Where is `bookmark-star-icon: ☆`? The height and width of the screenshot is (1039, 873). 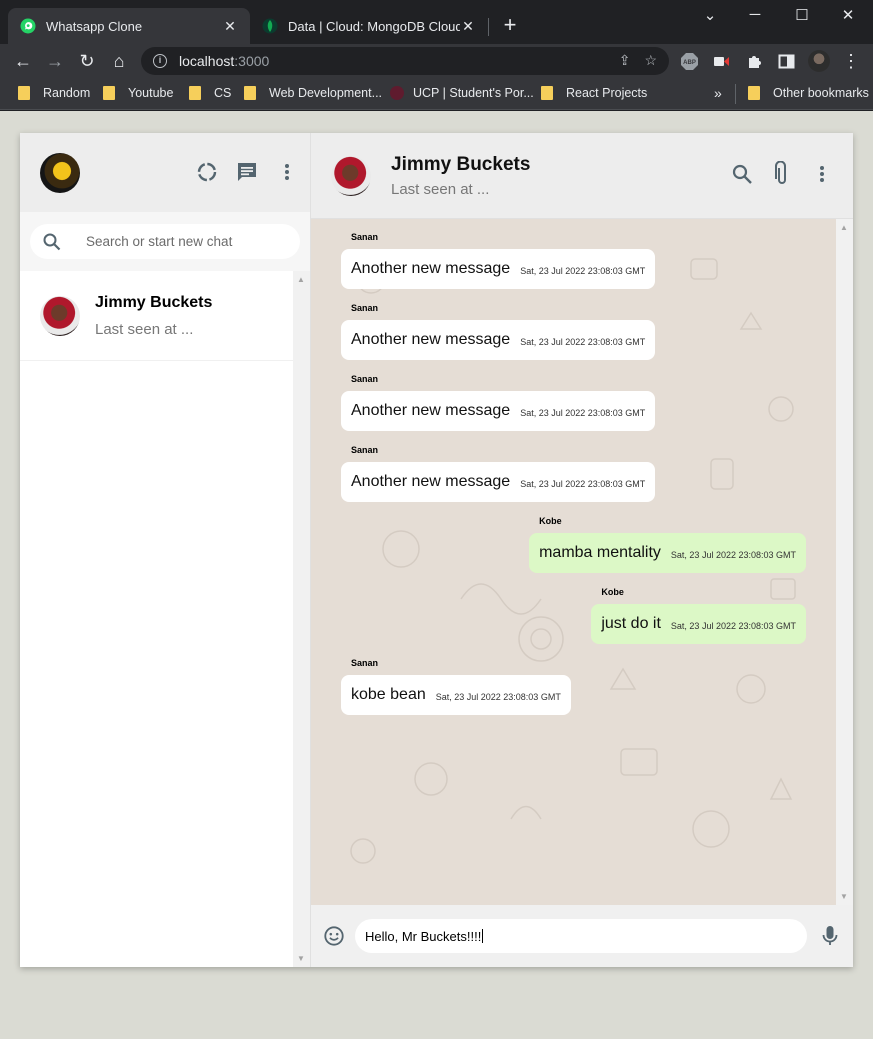 bookmark-star-icon: ☆ is located at coordinates (650, 60).